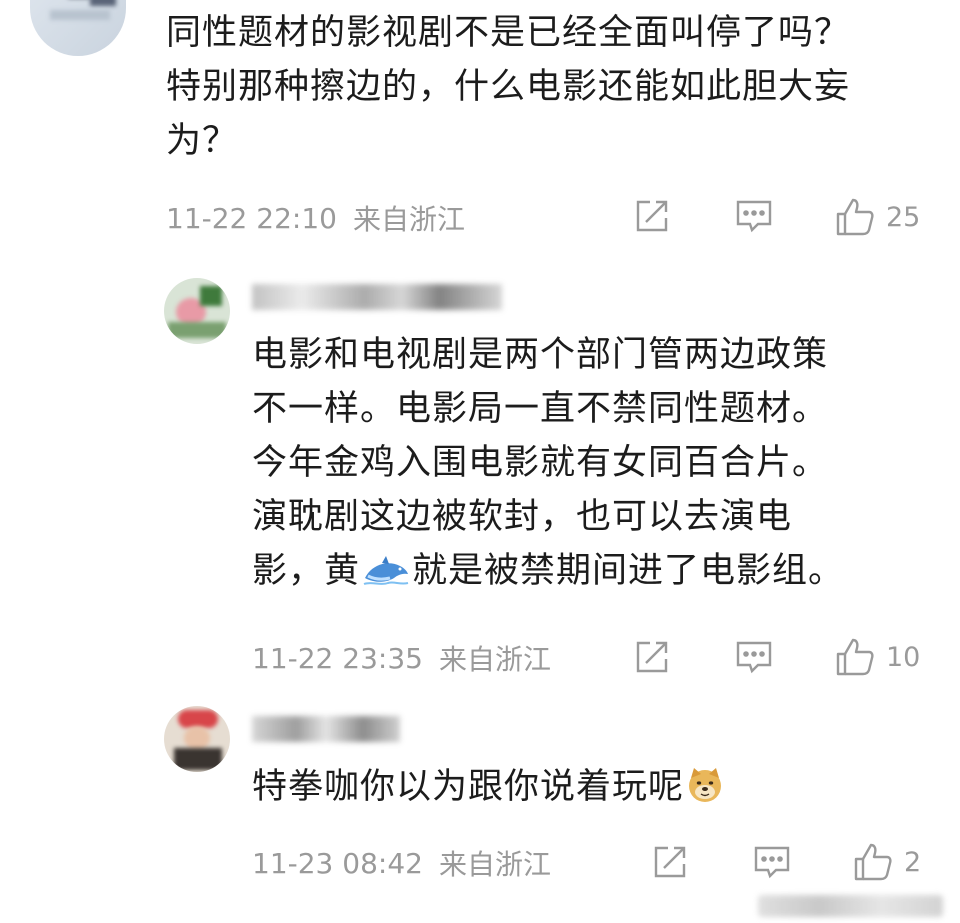 The width and height of the screenshot is (960, 923). I want to click on like-count: 25, so click(903, 217).